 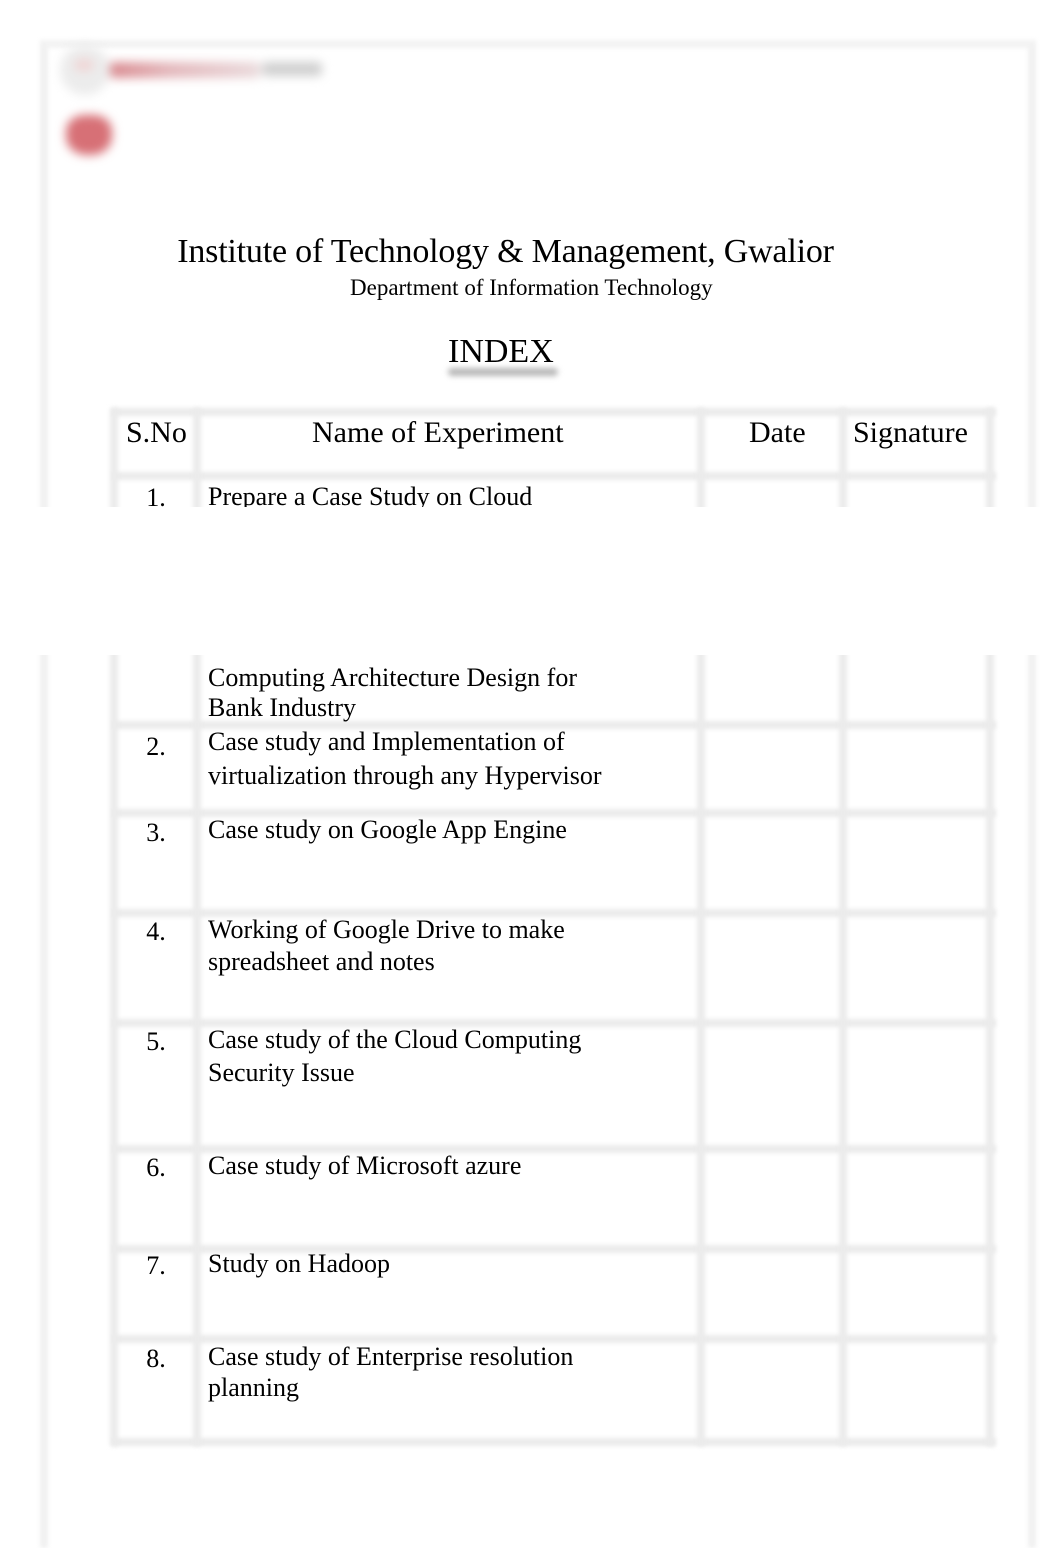 What do you see at coordinates (299, 1263) in the screenshot?
I see `row-experiment-name: Study on Hadoop` at bounding box center [299, 1263].